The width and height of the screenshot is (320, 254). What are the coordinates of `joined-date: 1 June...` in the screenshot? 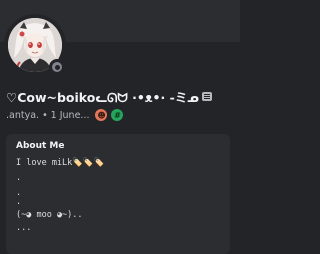 It's located at (70, 115).